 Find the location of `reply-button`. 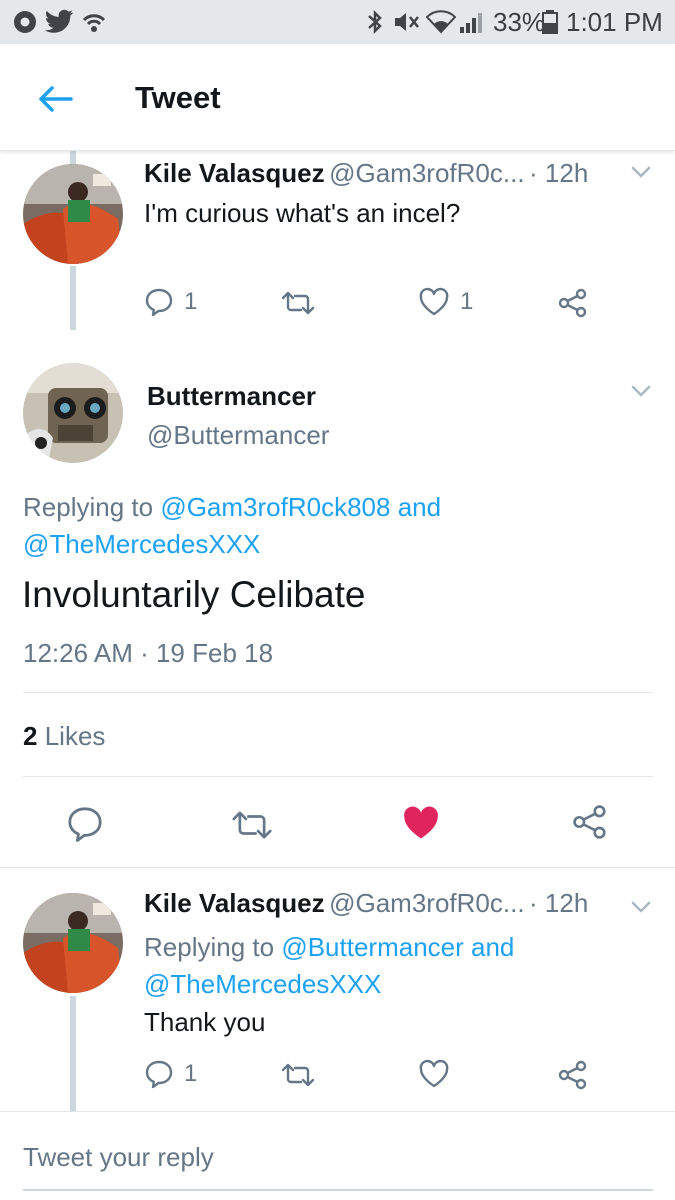

reply-button is located at coordinates (85, 824).